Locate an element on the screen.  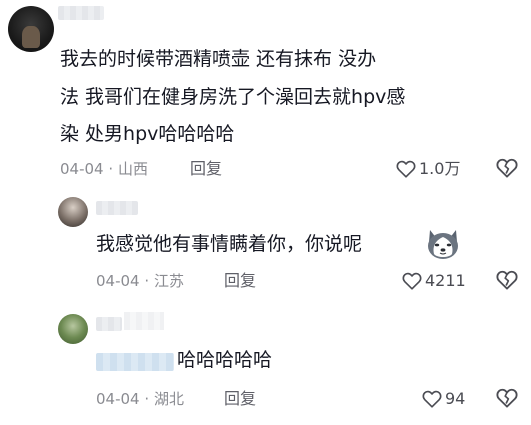
comment-text-line-1: 我去的时候带酒精喷壶 还有抹布 没办 is located at coordinates (218, 59).